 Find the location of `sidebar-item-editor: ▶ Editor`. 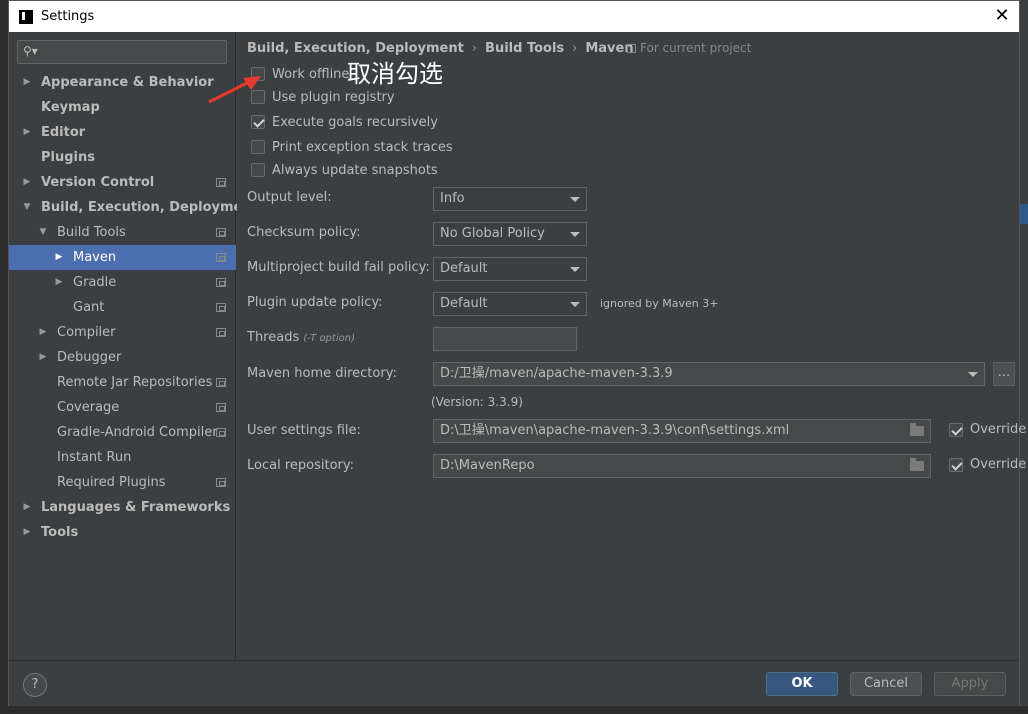

sidebar-item-editor: ▶ Editor is located at coordinates (122, 132).